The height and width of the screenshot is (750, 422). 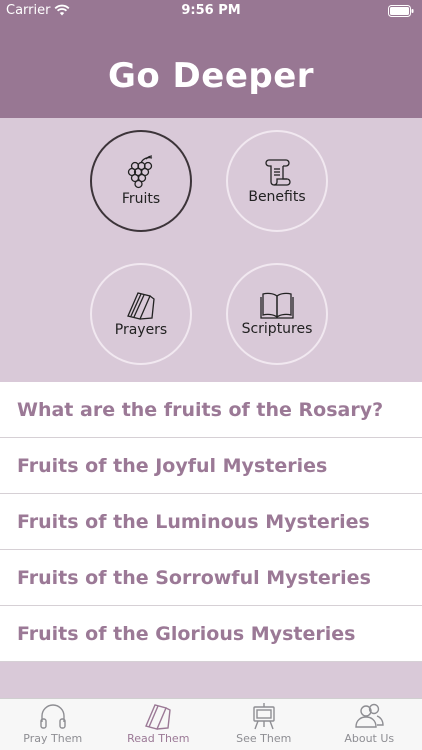 What do you see at coordinates (211, 634) in the screenshot?
I see `list-item-glorious-mysteries: Fruits of the Glorious Mysteries` at bounding box center [211, 634].